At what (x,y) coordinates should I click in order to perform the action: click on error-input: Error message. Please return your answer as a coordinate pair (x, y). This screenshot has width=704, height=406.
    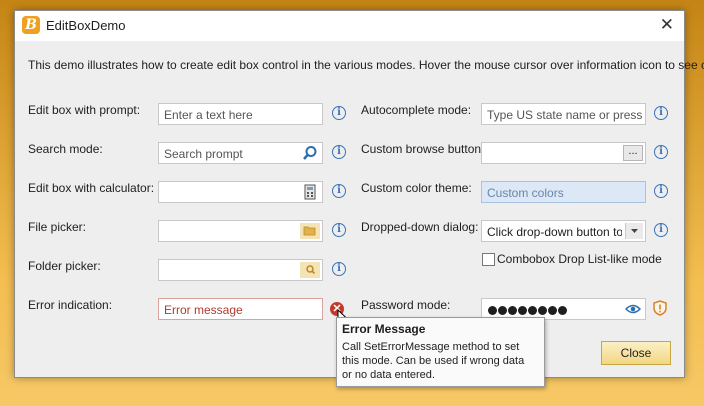
    Looking at the image, I should click on (240, 309).